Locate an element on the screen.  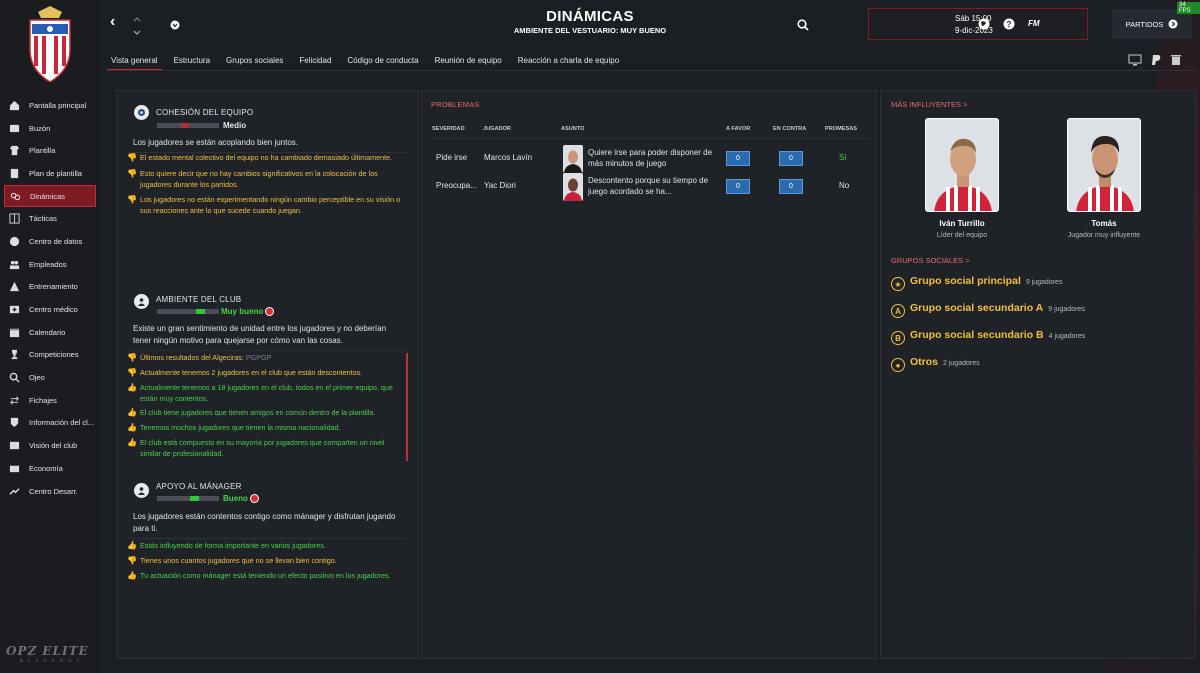
sidebar-item: Calendario is located at coordinates (50, 332).